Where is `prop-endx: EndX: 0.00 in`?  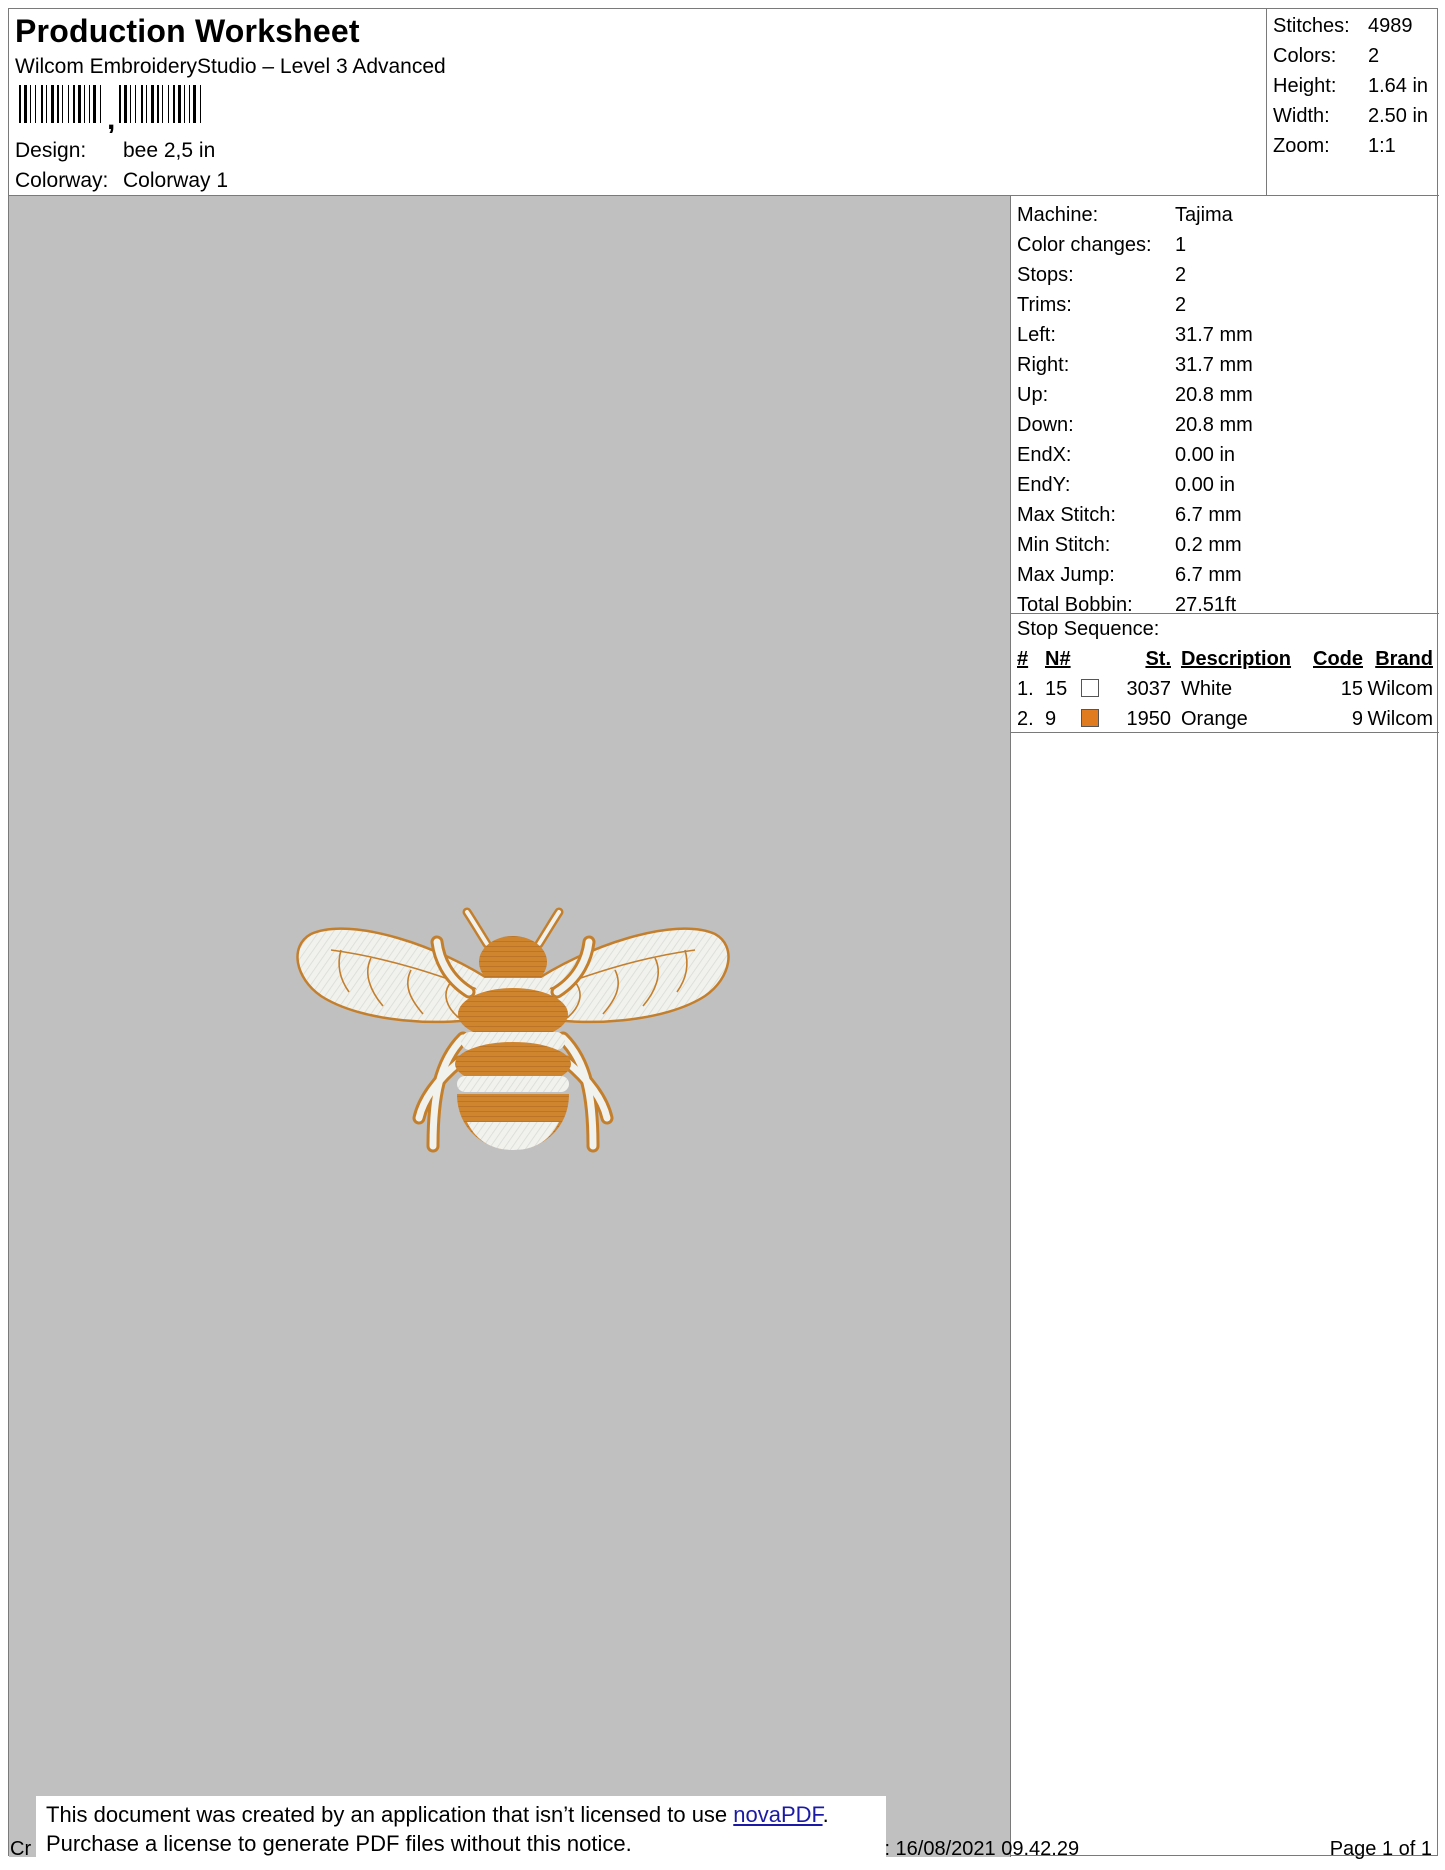
prop-endx: EndX: 0.00 in is located at coordinates (1126, 455).